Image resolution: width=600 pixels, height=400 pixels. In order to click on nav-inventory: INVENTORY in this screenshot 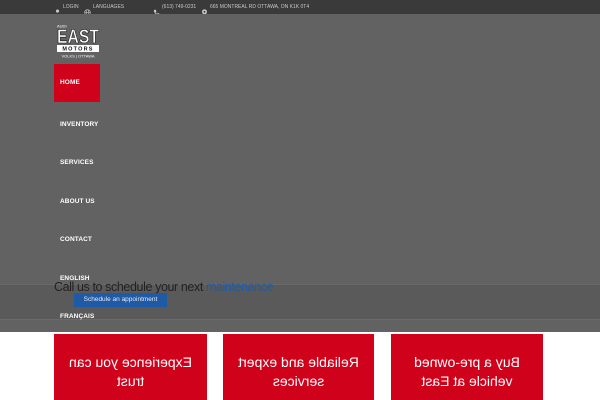, I will do `click(77, 125)`.